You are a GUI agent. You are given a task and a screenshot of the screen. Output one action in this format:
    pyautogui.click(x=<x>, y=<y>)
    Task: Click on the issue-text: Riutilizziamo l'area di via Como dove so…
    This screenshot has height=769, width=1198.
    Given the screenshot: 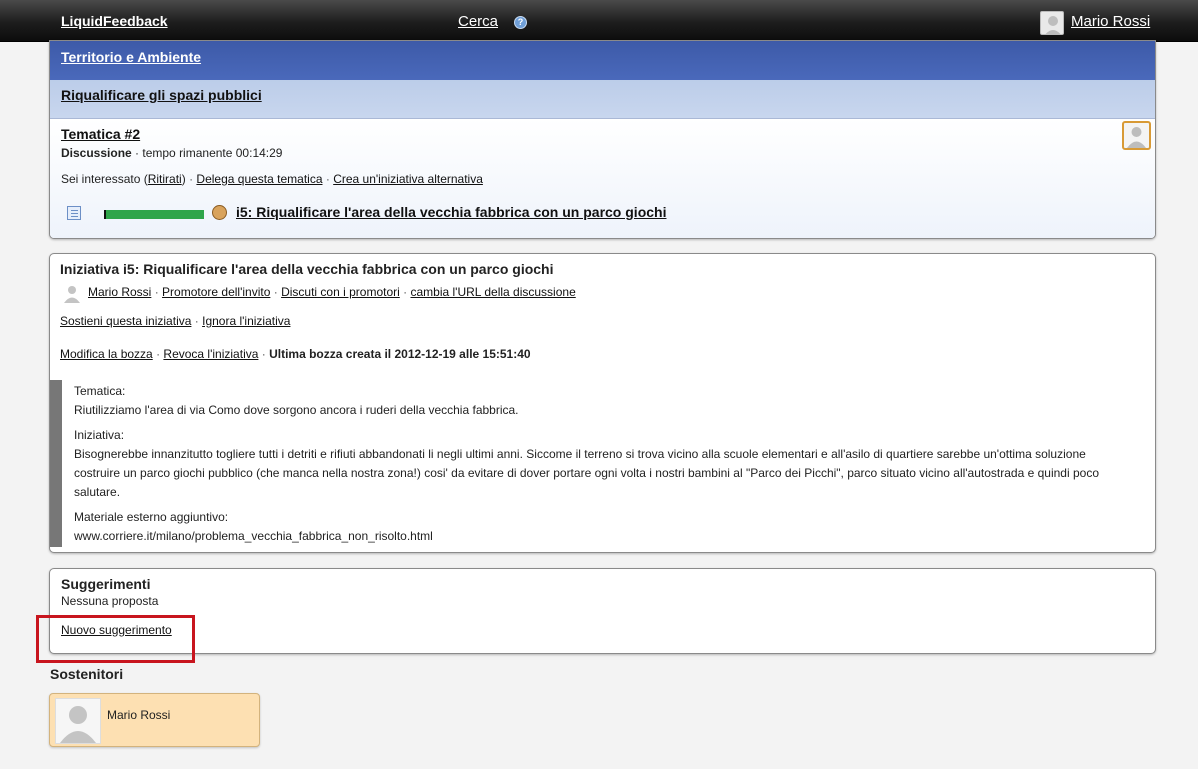 What is the action you would take?
    pyautogui.click(x=296, y=410)
    